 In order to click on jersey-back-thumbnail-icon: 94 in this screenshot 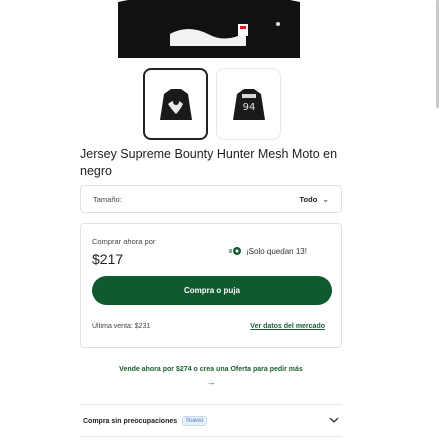, I will do `click(248, 104)`.